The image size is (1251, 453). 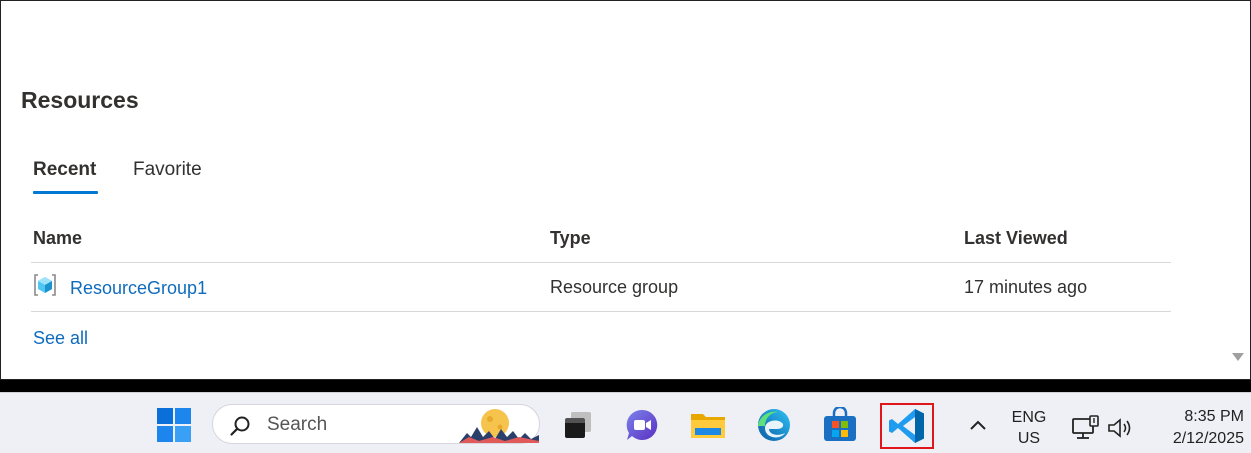 I want to click on start-button, so click(x=174, y=425).